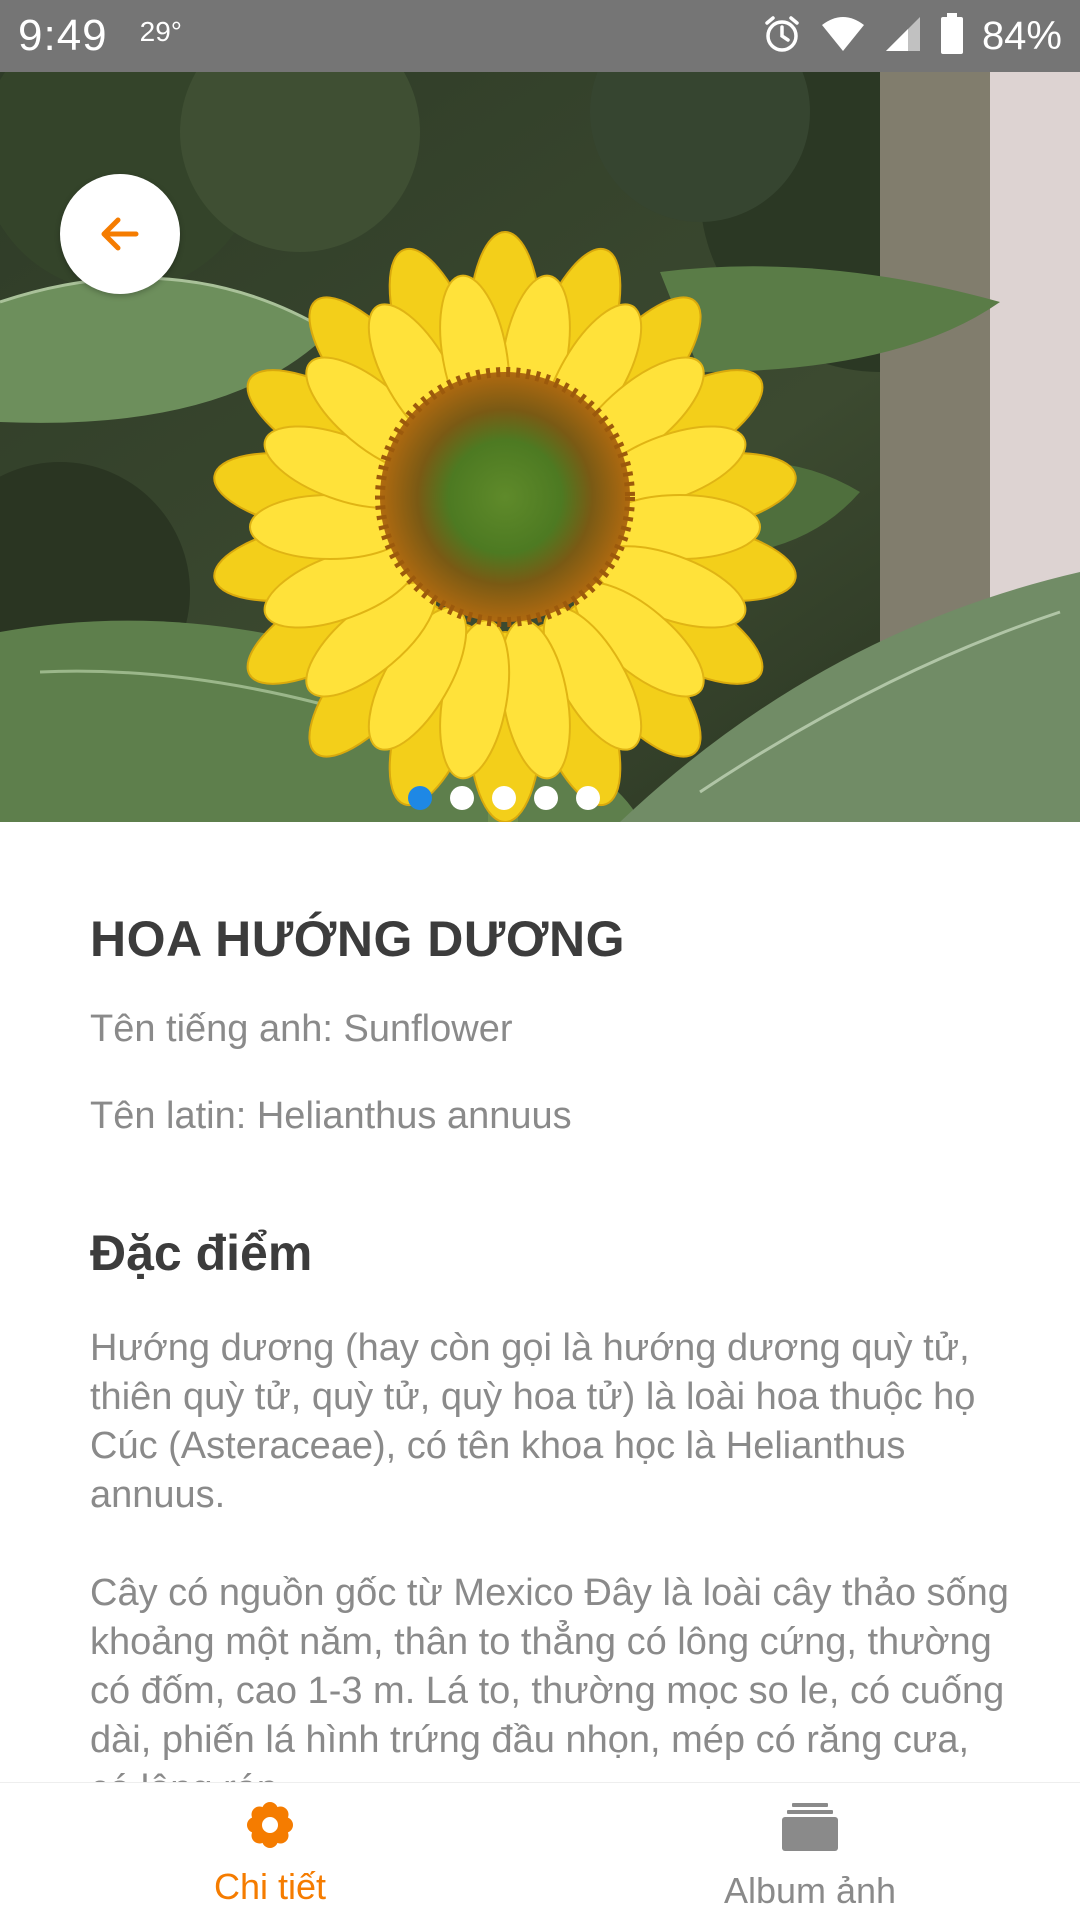 The width and height of the screenshot is (1080, 1920). I want to click on status-time: 9:49, so click(63, 35).